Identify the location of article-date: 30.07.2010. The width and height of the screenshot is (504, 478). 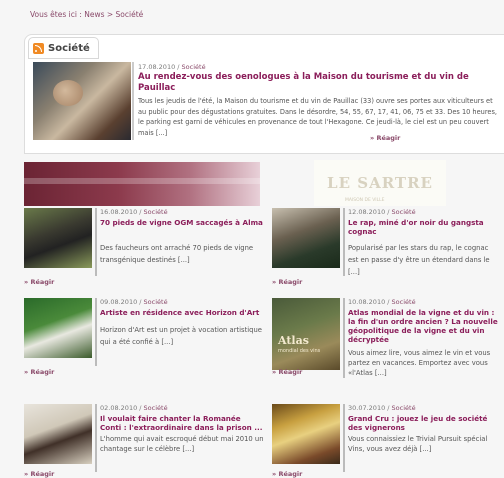
(367, 408).